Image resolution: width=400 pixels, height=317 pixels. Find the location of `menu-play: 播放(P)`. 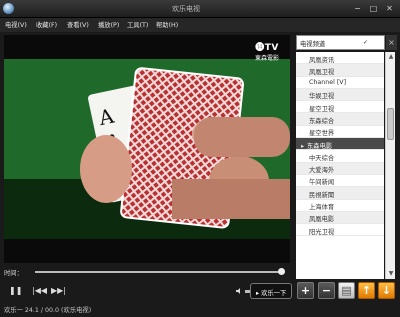

menu-play: 播放(P) is located at coordinates (108, 24).